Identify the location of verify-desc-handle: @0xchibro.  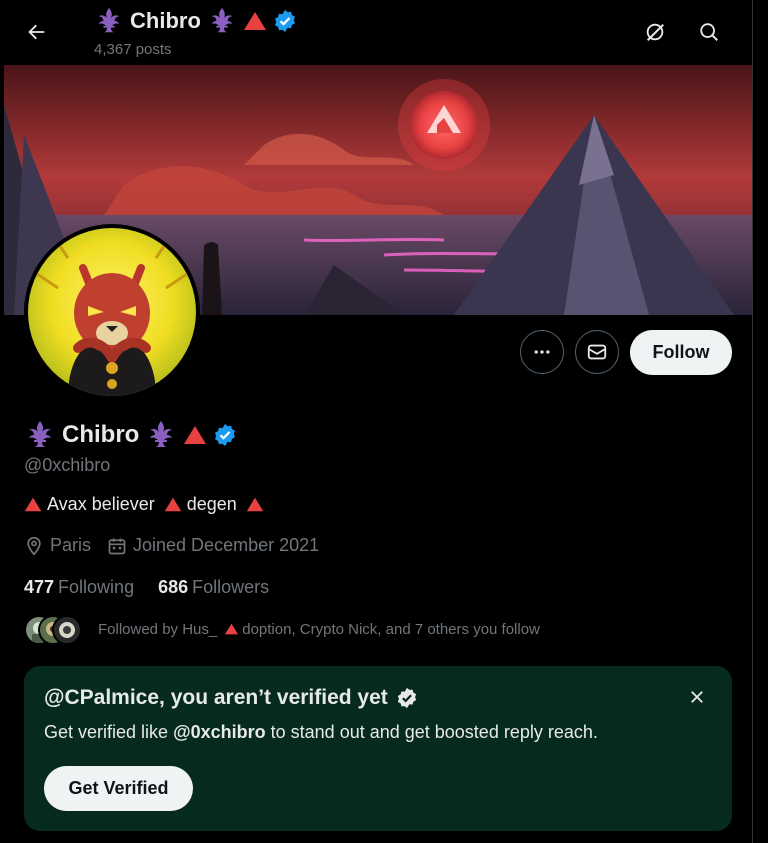
(219, 732).